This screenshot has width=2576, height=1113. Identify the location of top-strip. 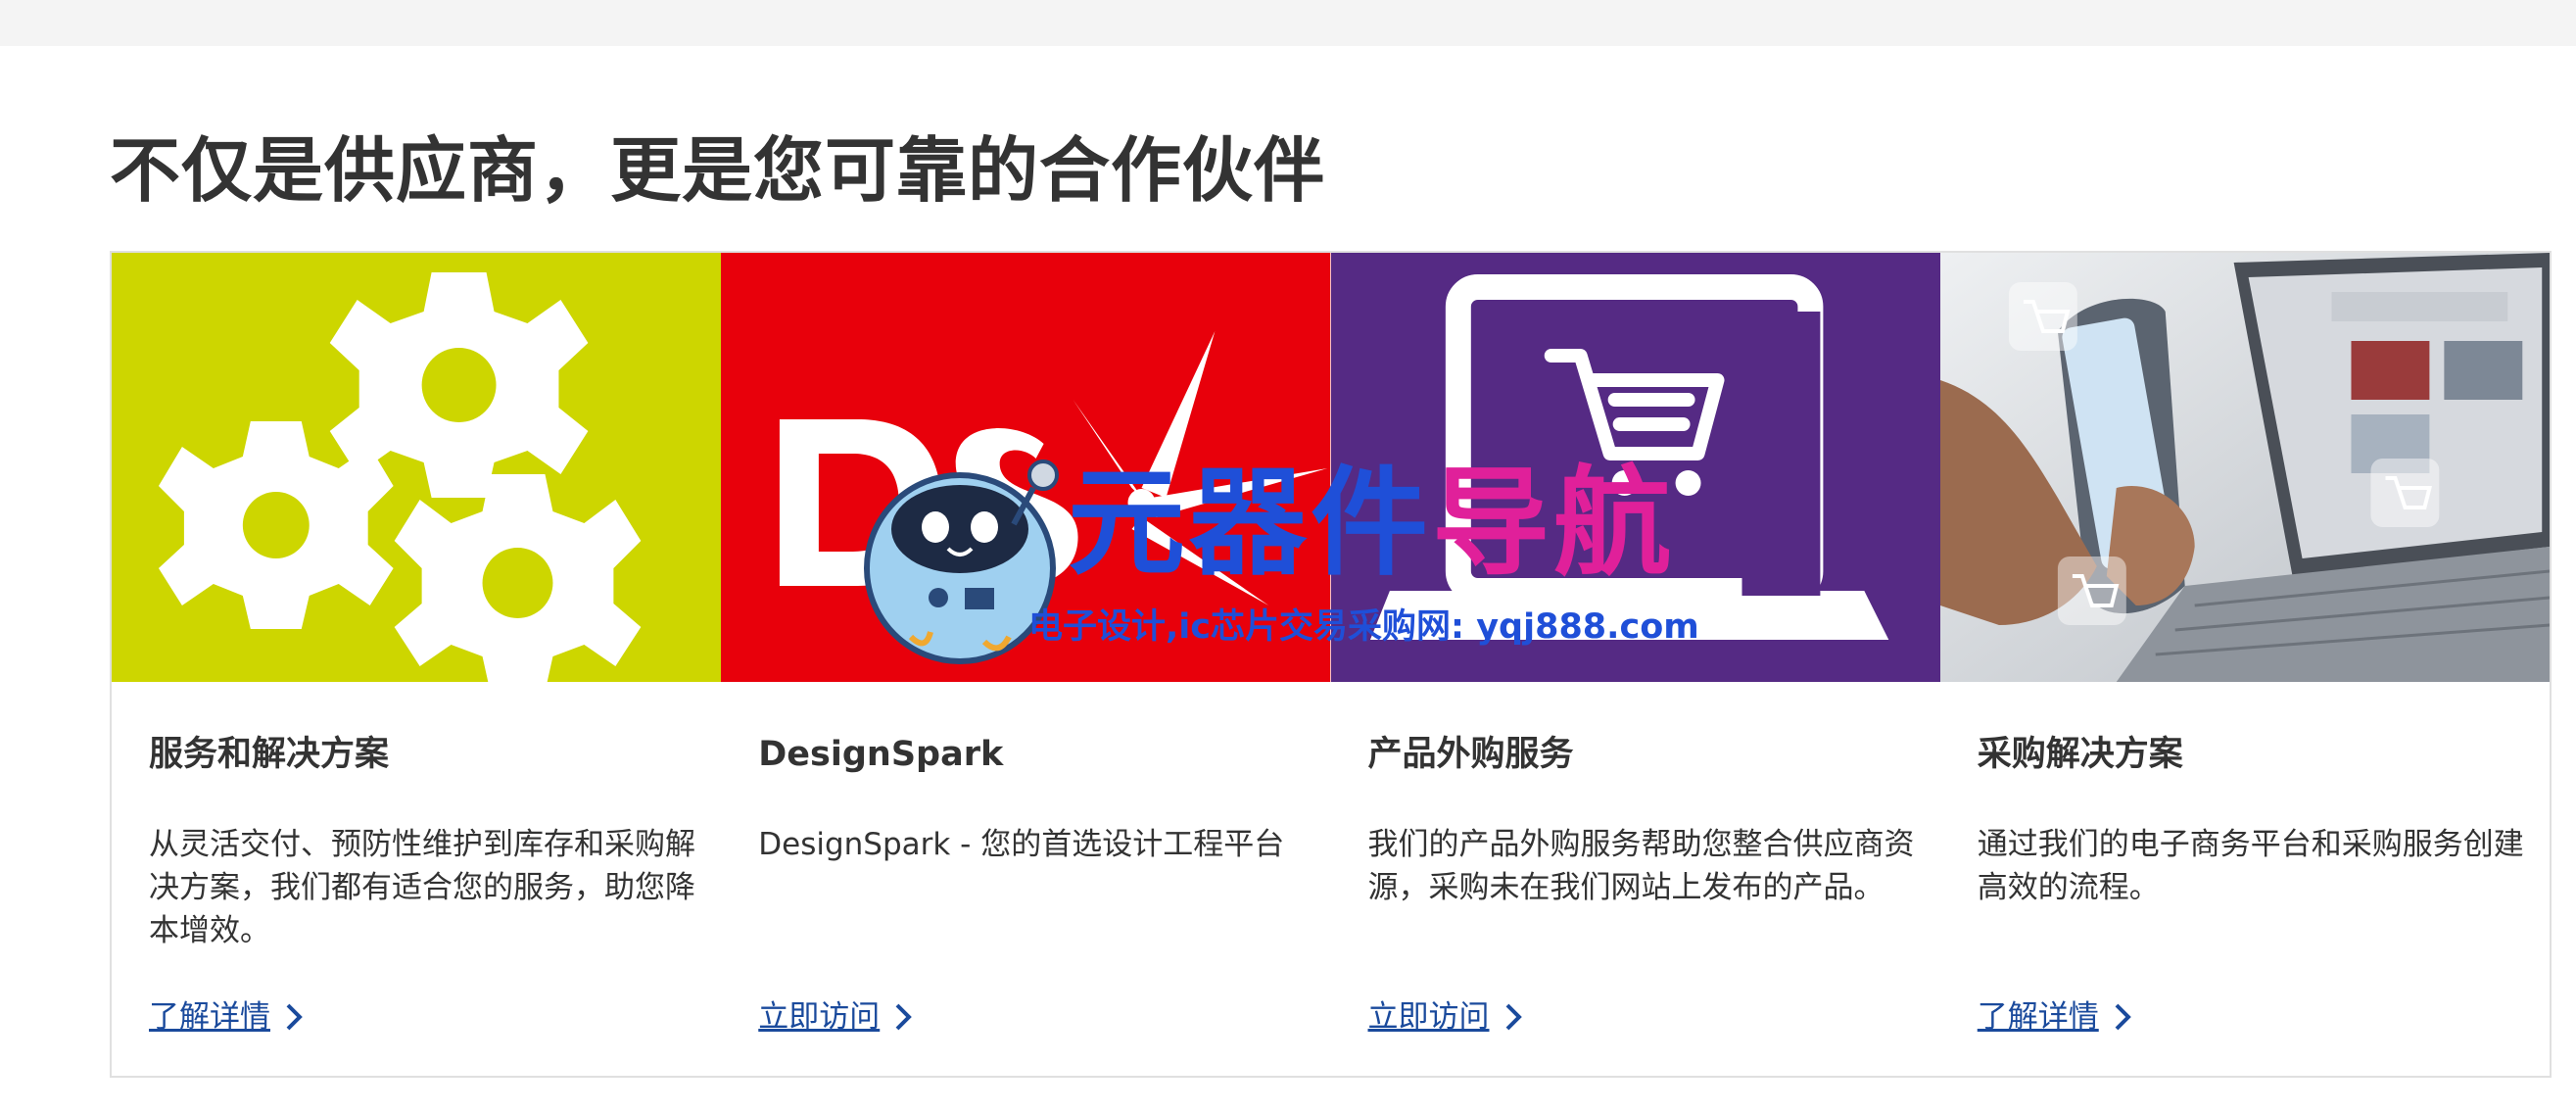
(1288, 23).